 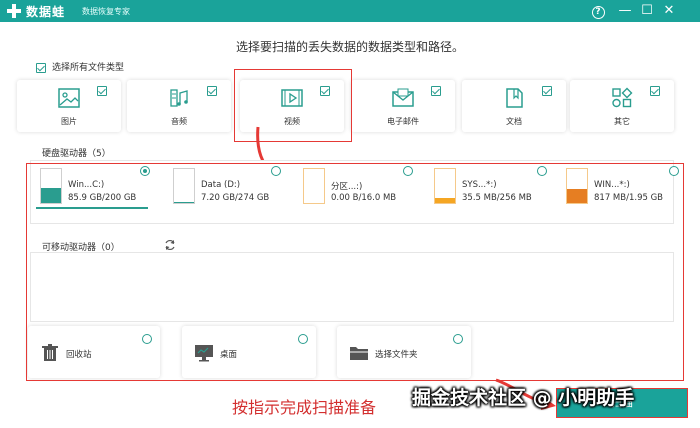 What do you see at coordinates (523, 398) in the screenshot?
I see `watermark-text: 掘金技术社区 @ 小明助手` at bounding box center [523, 398].